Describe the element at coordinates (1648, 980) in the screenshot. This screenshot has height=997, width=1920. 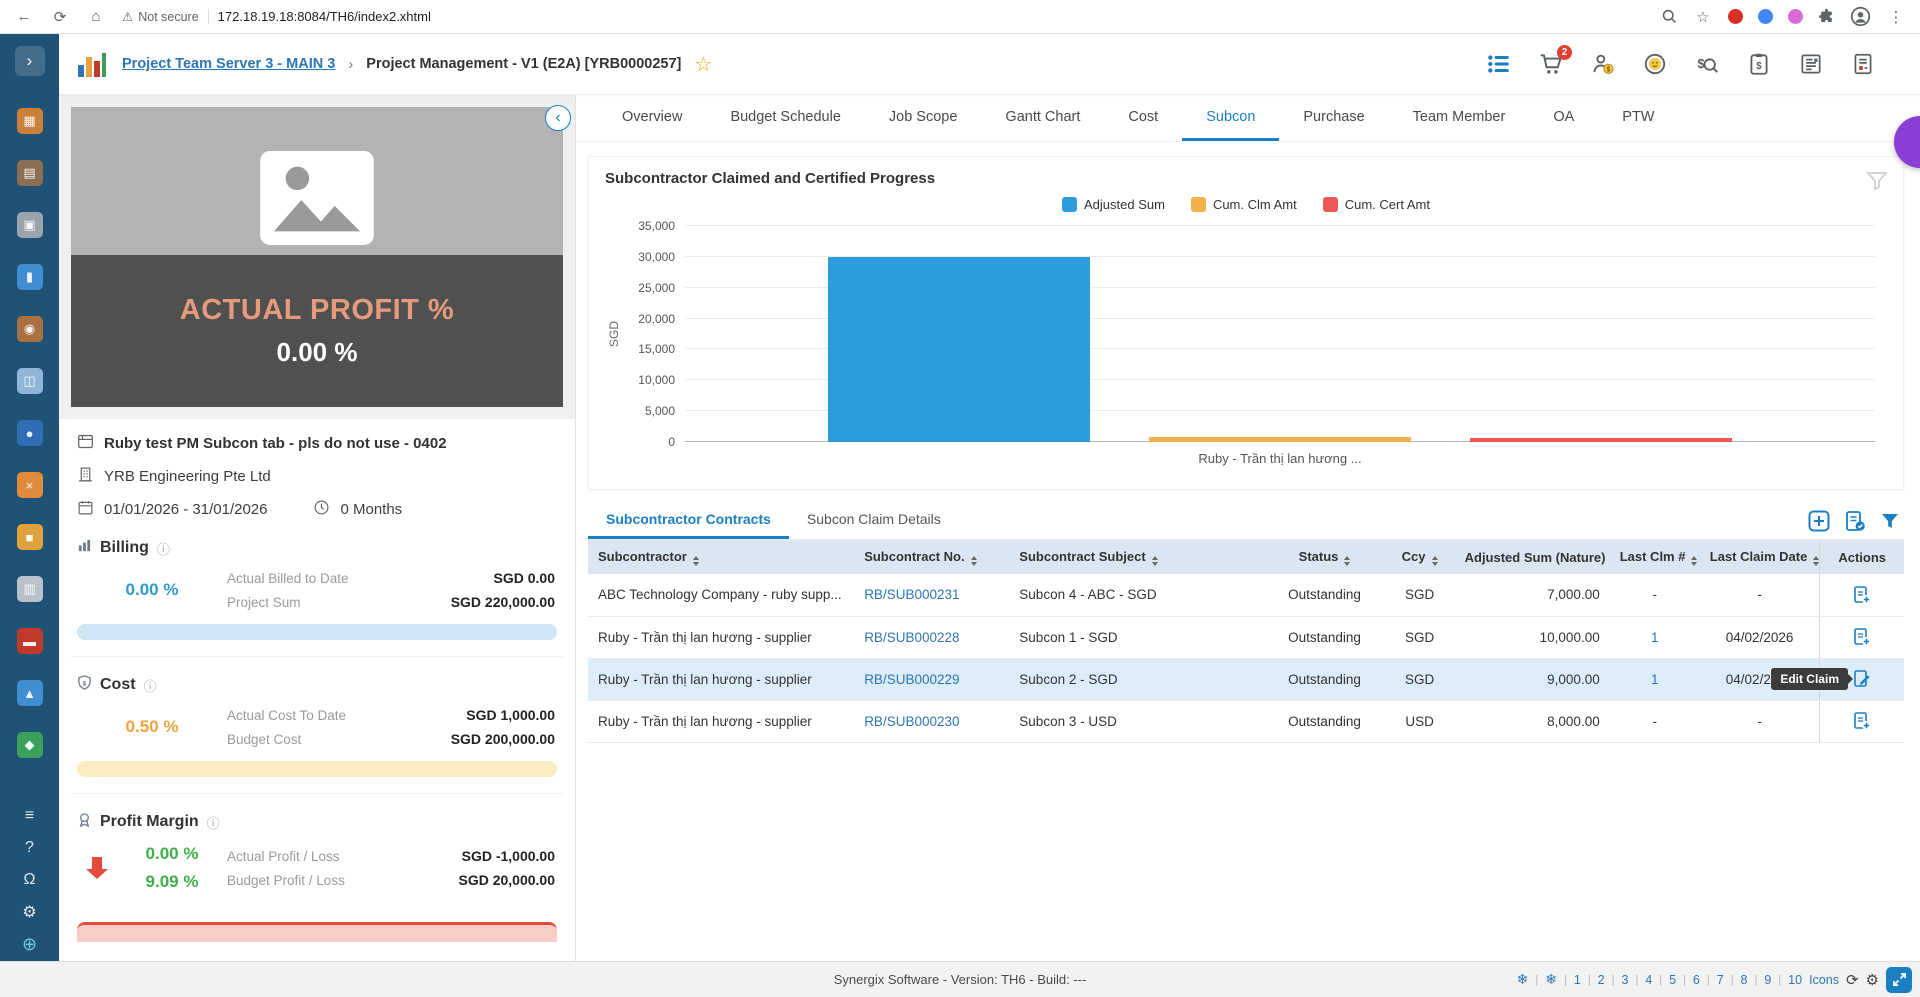
I see `page-link-4: 4` at that location.